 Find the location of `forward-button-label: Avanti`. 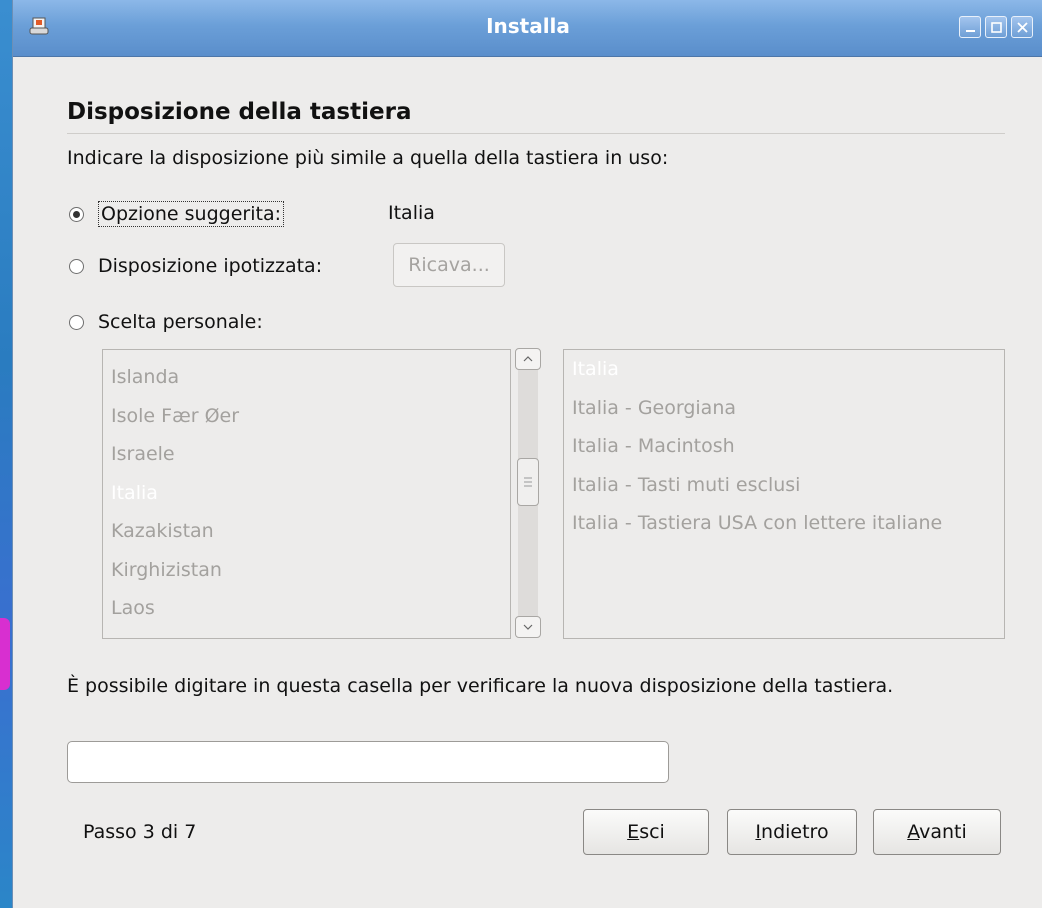

forward-button-label: Avanti is located at coordinates (937, 832).